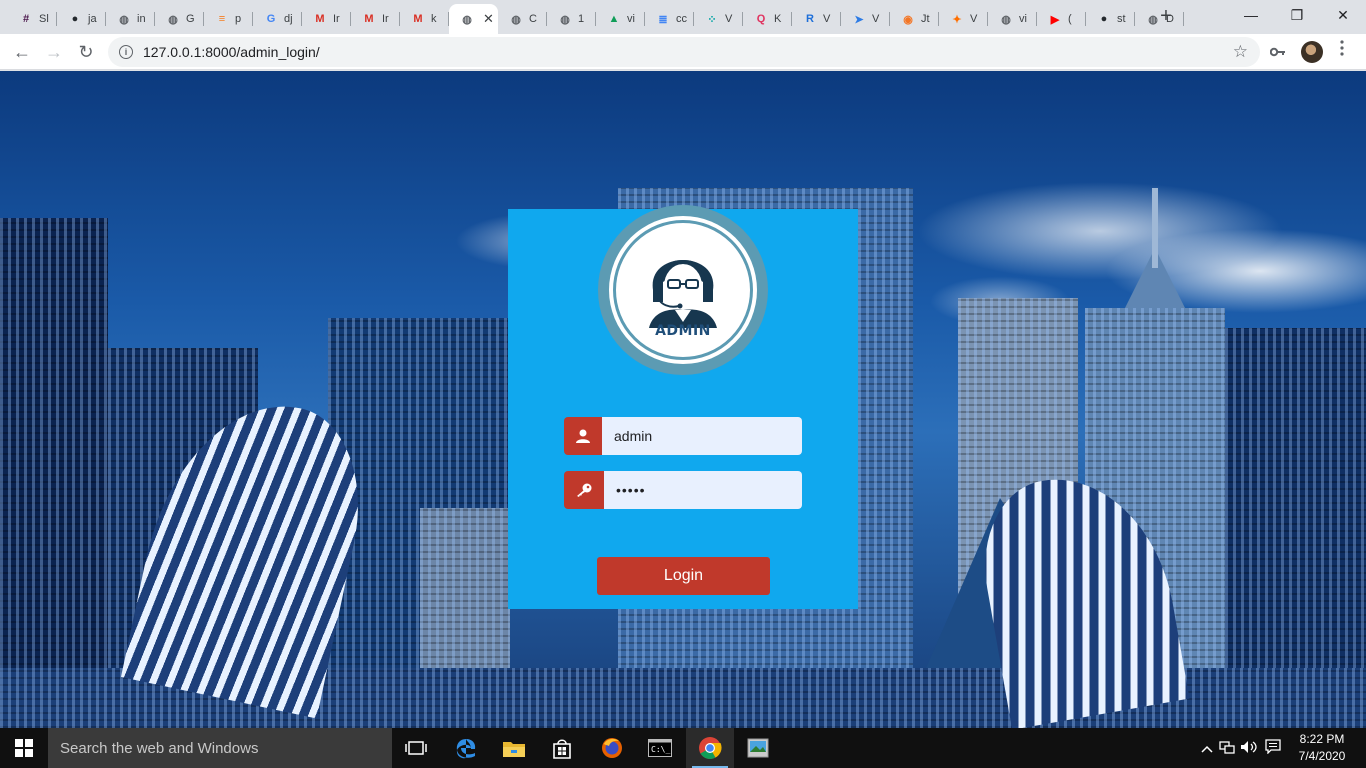 The width and height of the screenshot is (1366, 768). I want to click on network-icon, so click(1227, 748).